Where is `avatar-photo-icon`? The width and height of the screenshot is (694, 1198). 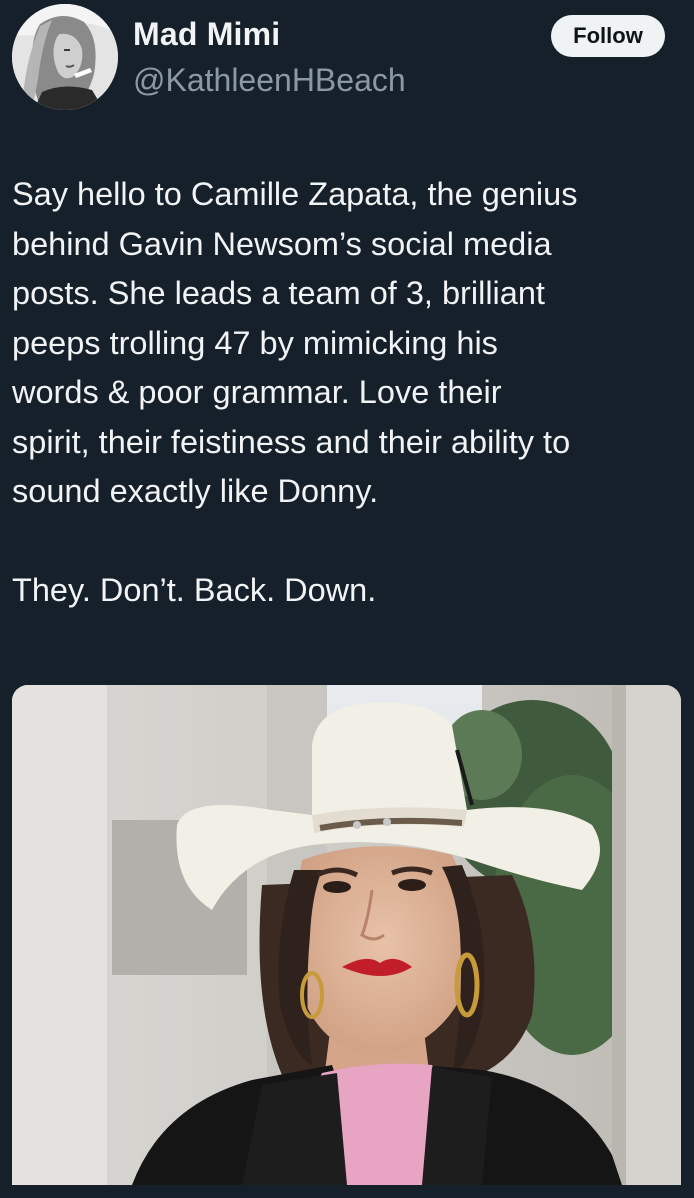 avatar-photo-icon is located at coordinates (65, 57).